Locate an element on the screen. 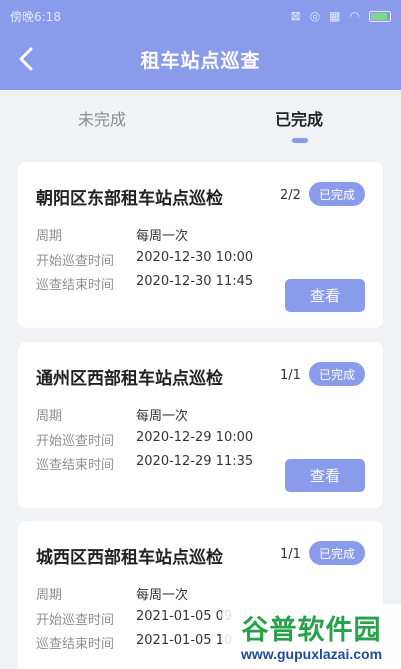  card-title: 通州区西部租车站点巡检 is located at coordinates (129, 379).